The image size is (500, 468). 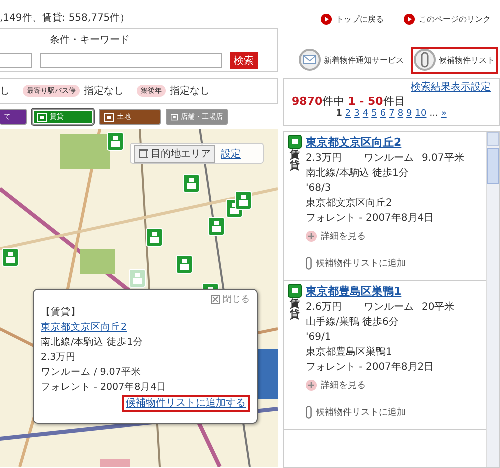 I want to click on page-number-link: 9, so click(x=409, y=114).